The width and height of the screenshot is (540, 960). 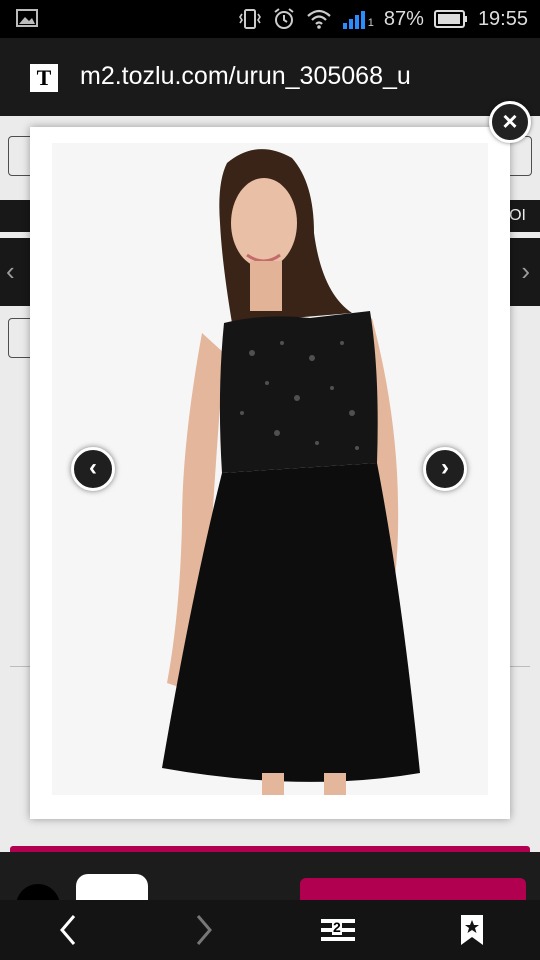 What do you see at coordinates (510, 122) in the screenshot?
I see `close-button: ×` at bounding box center [510, 122].